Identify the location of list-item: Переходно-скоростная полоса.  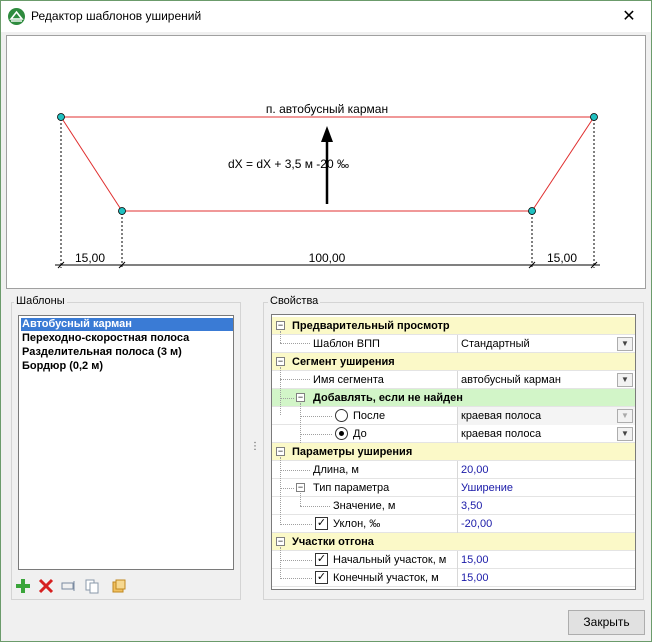
(127, 338).